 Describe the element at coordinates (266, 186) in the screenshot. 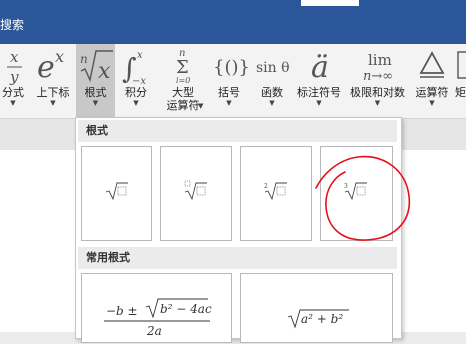

I see `svg-text: 2` at that location.